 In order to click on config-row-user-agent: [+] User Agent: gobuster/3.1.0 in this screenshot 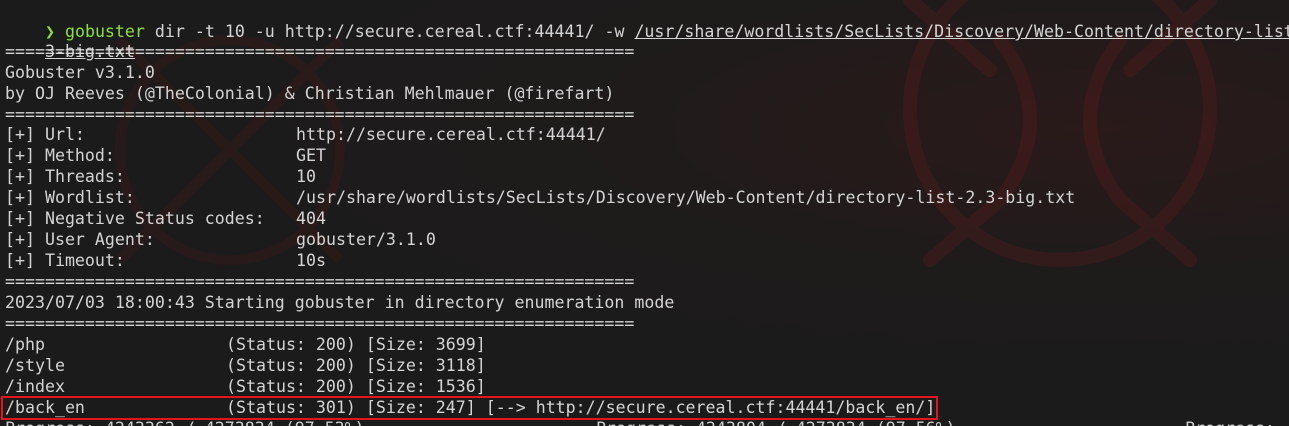, I will do `click(645, 239)`.